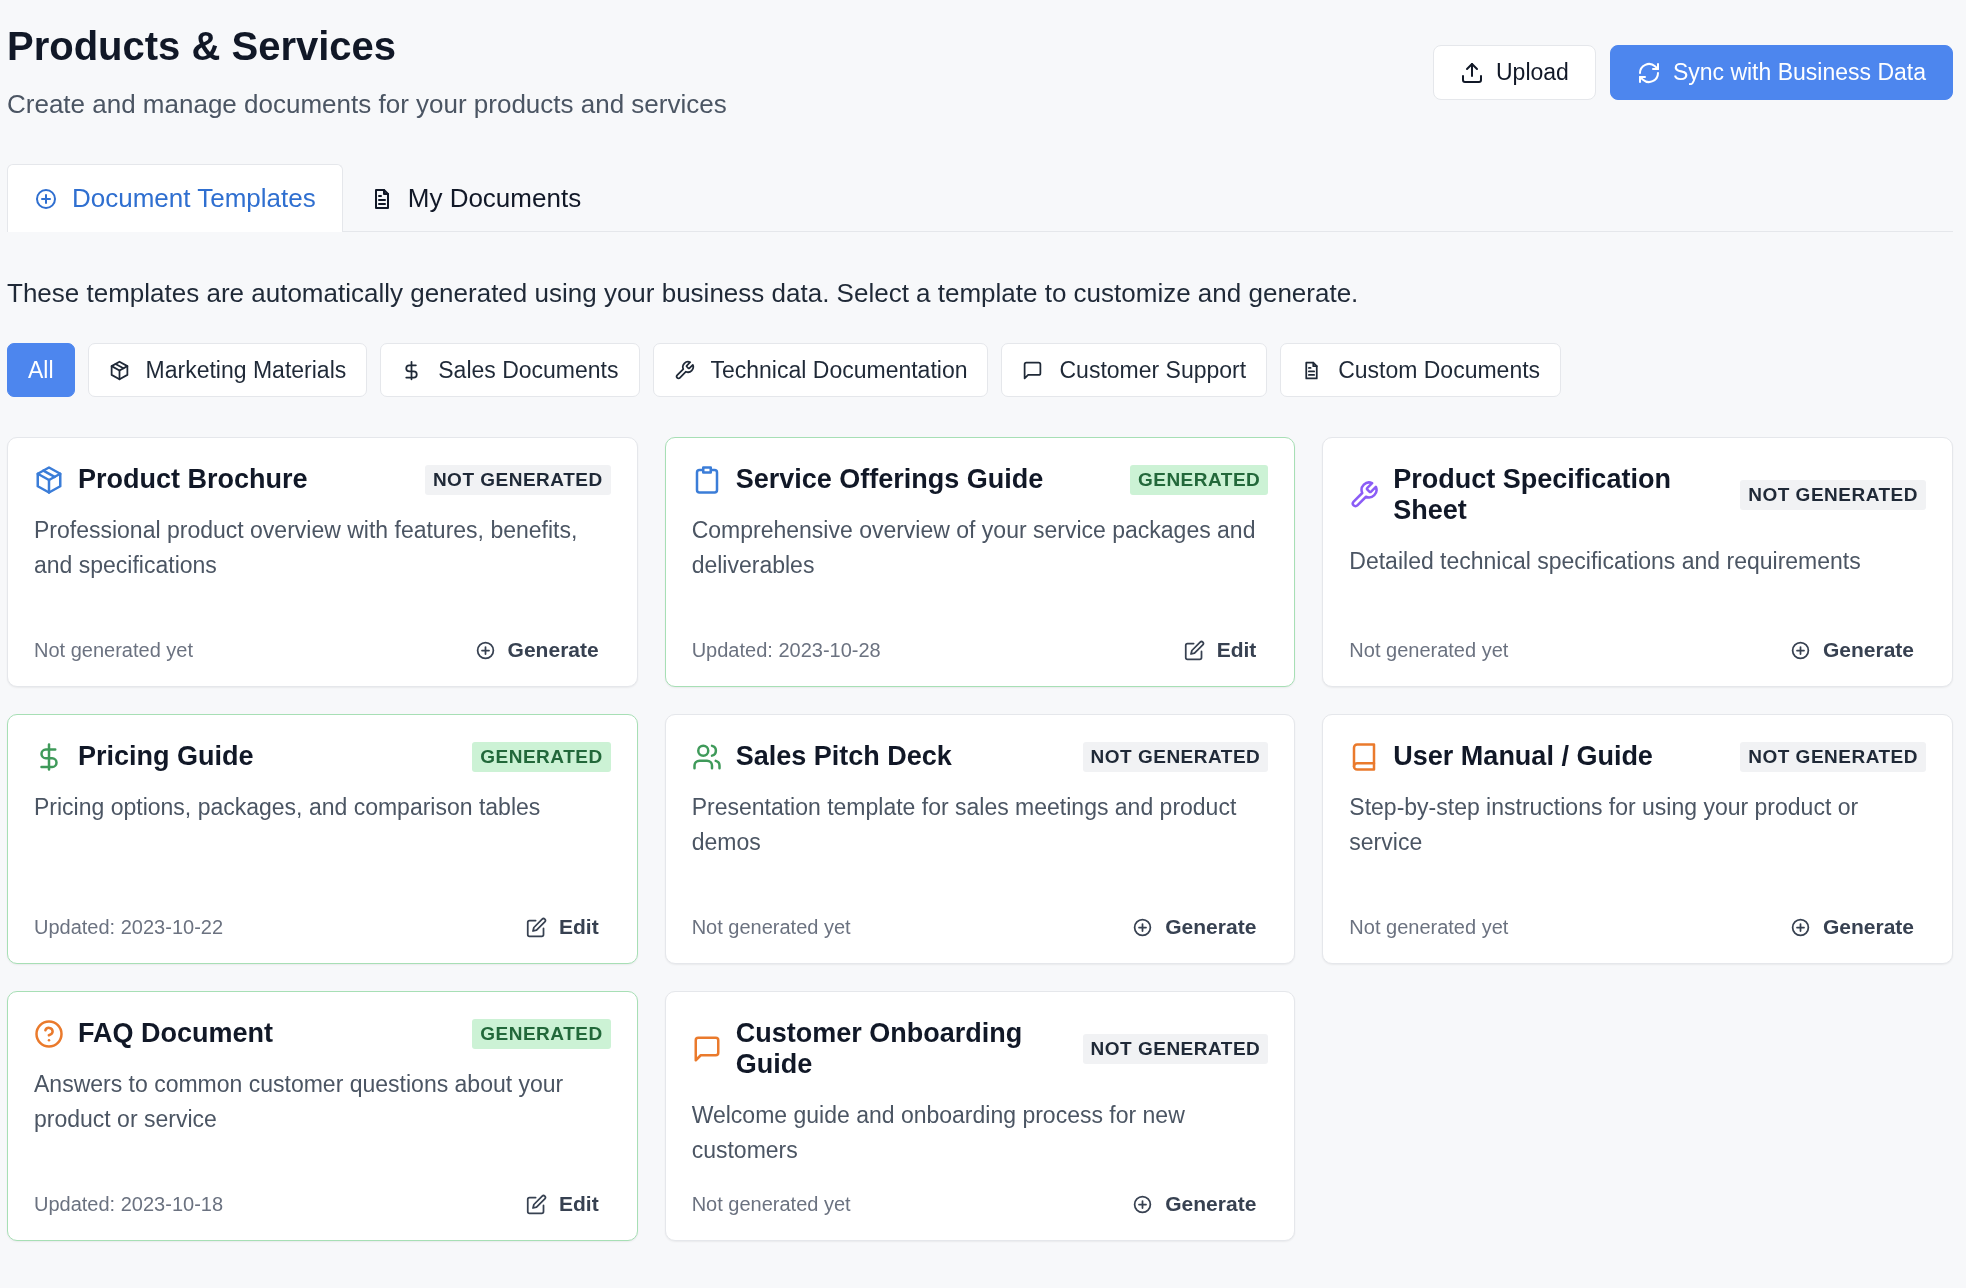 The image size is (1966, 1288). Describe the element at coordinates (1421, 370) in the screenshot. I see `filter-chip: Custom Documents` at that location.